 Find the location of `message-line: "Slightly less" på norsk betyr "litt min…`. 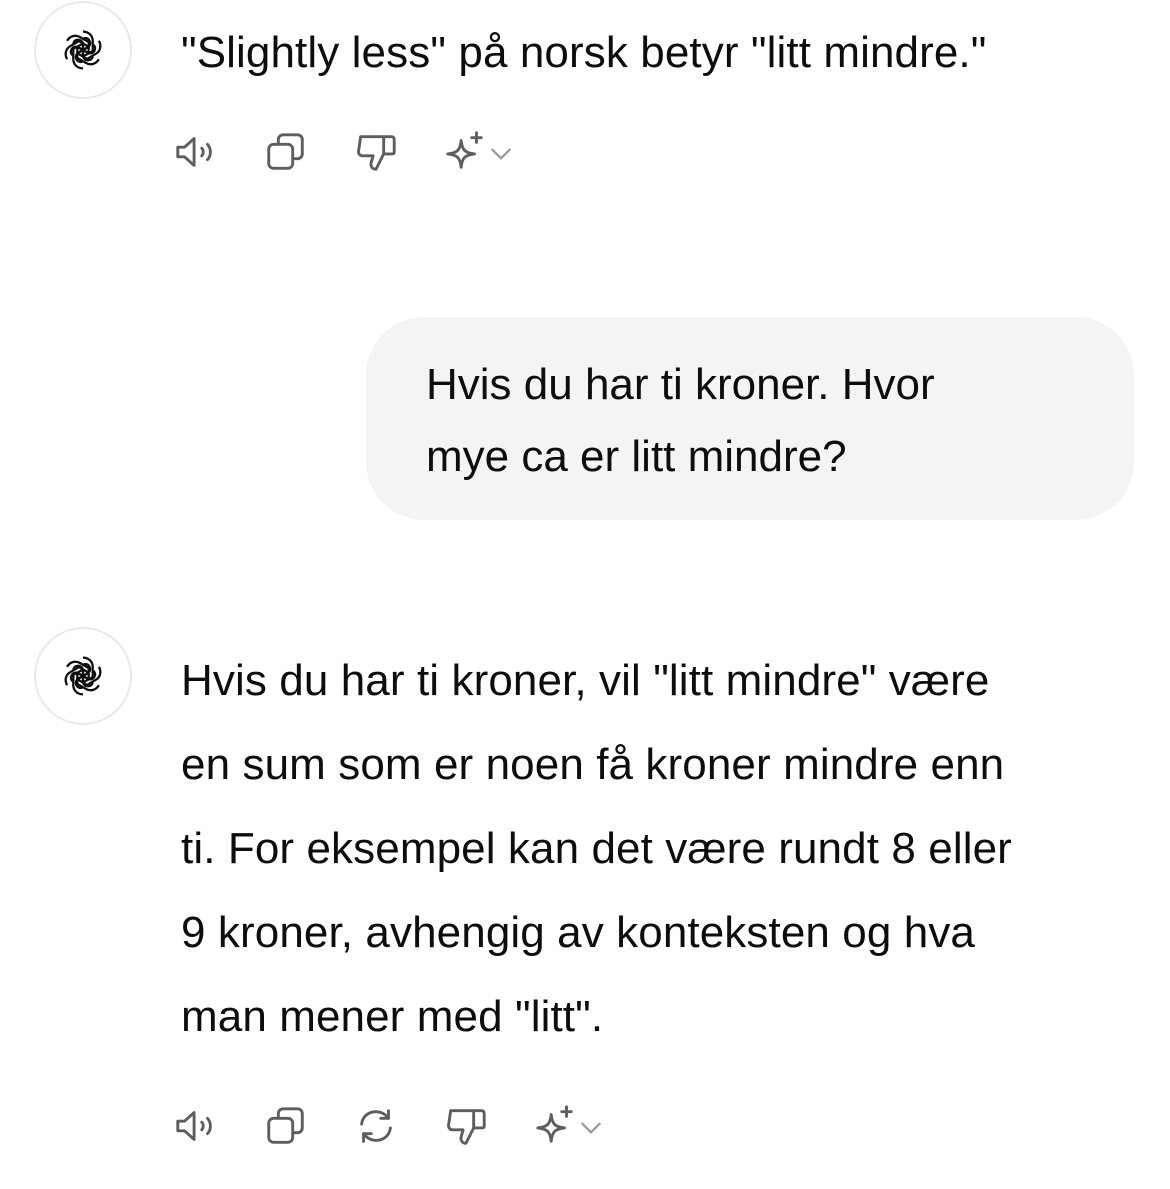

message-line: "Slightly less" på norsk betyr "litt min… is located at coordinates (584, 52).